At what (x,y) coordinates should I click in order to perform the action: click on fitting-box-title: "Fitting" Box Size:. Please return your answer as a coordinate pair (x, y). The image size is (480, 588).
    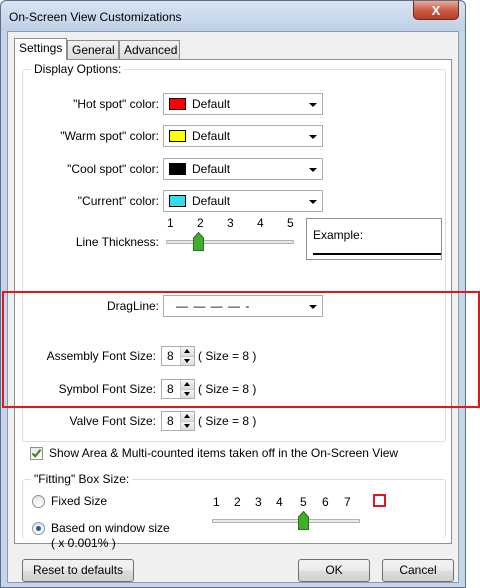
    Looking at the image, I should click on (82, 479).